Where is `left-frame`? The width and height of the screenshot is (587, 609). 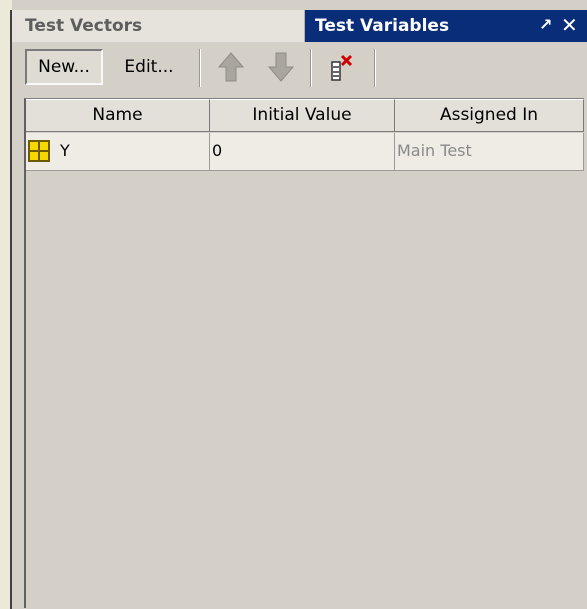 left-frame is located at coordinates (6, 304).